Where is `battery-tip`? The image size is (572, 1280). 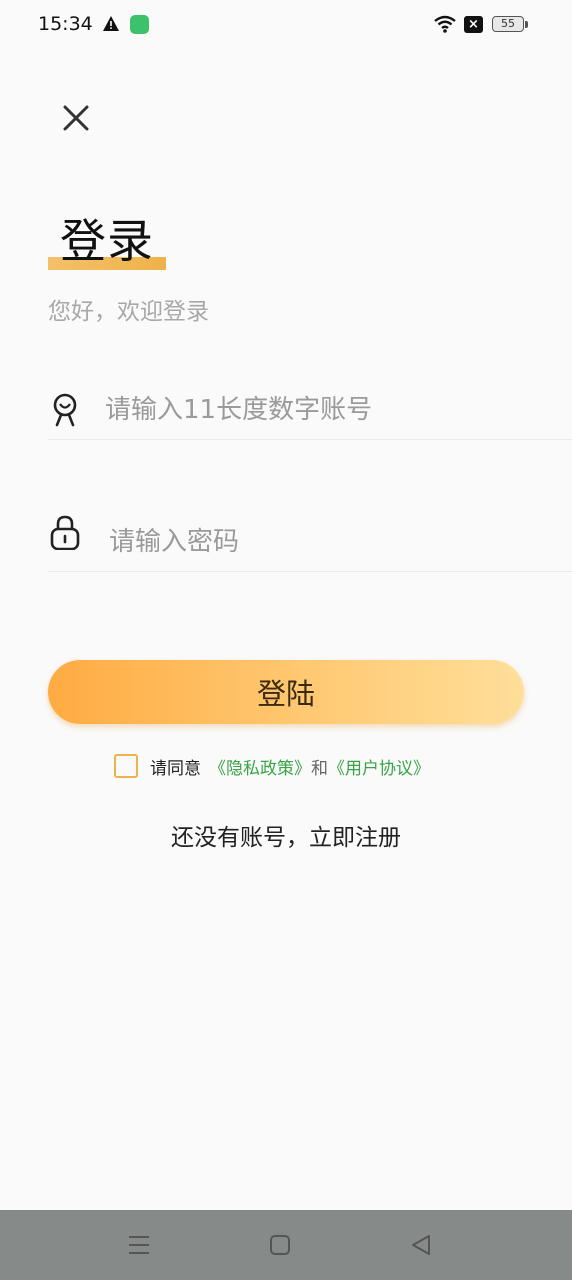
battery-tip is located at coordinates (526, 24).